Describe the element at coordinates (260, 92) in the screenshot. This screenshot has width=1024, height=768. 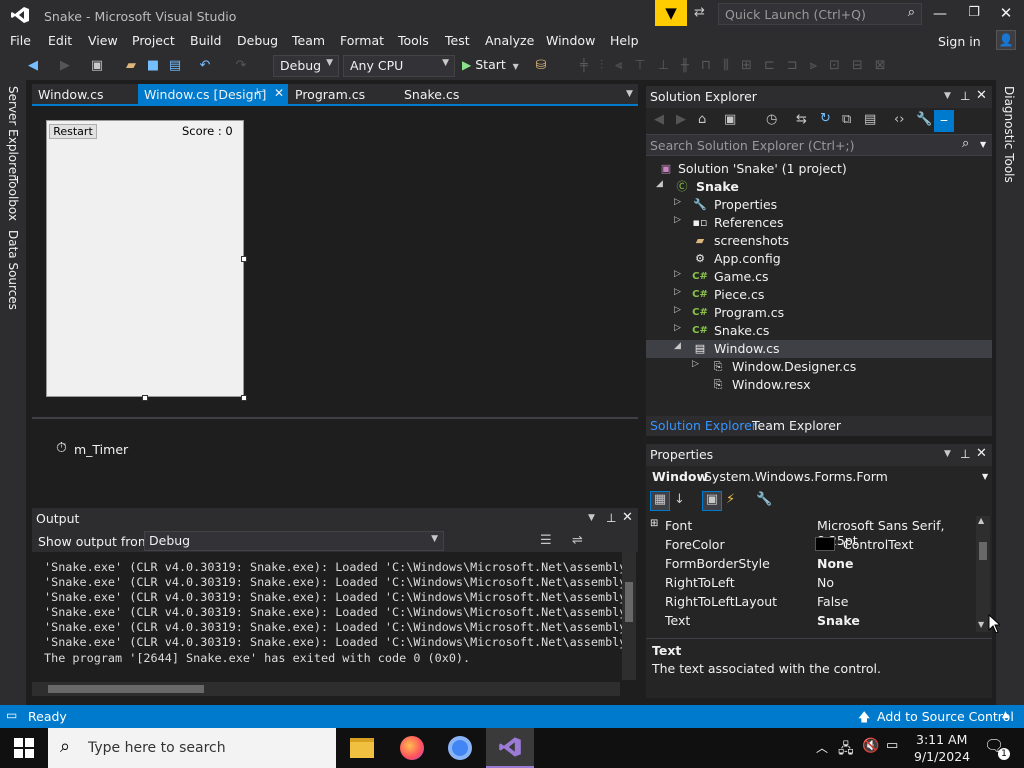
I see `pin-icon: ⊢` at that location.